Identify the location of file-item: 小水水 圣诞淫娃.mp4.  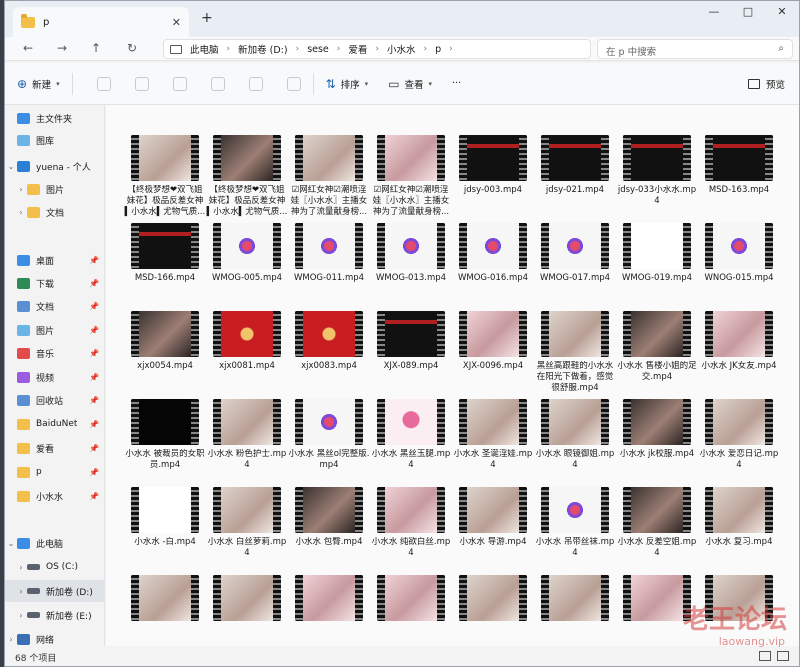
(493, 435).